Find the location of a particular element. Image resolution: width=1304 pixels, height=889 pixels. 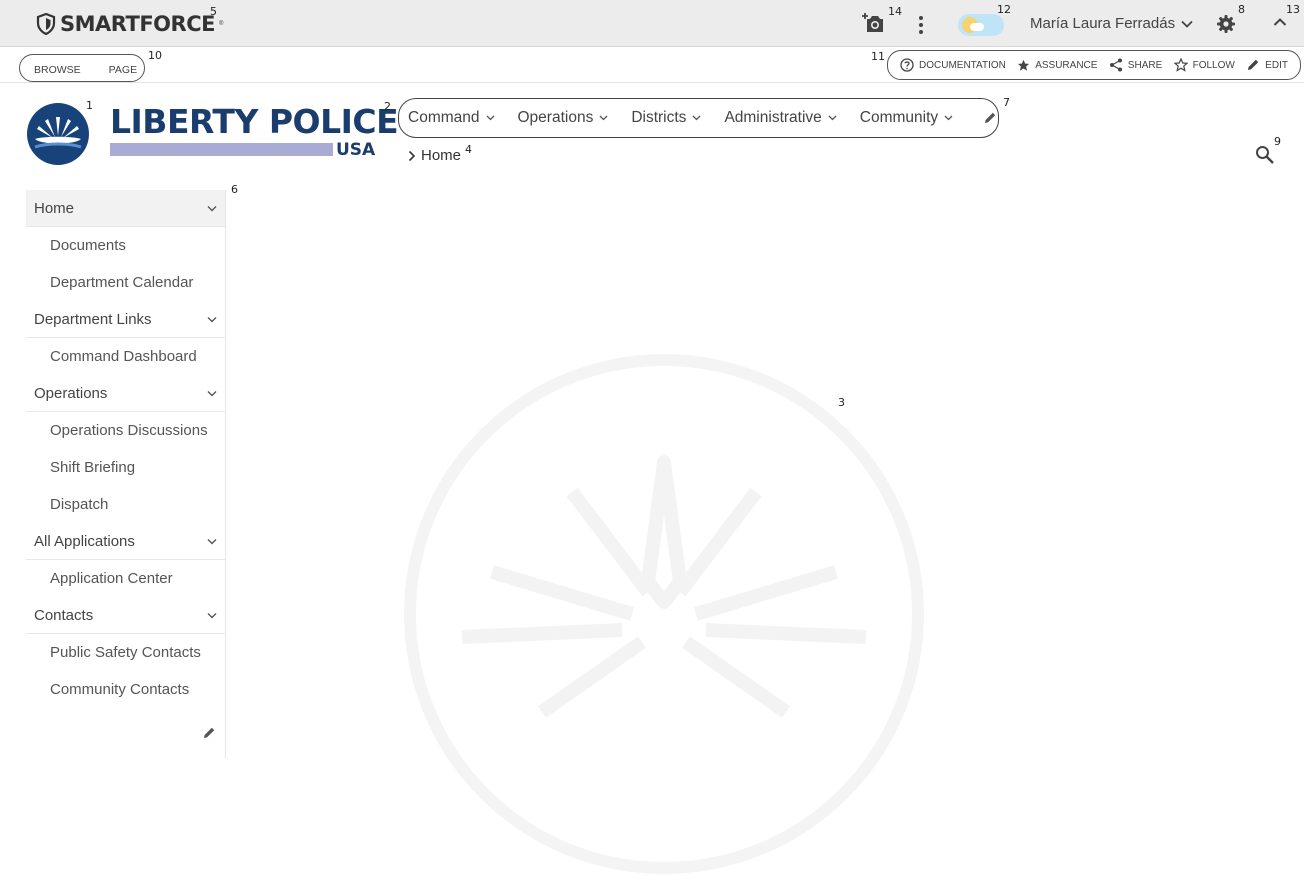

sidebar-group-all-applications: All Applications is located at coordinates (125, 541).